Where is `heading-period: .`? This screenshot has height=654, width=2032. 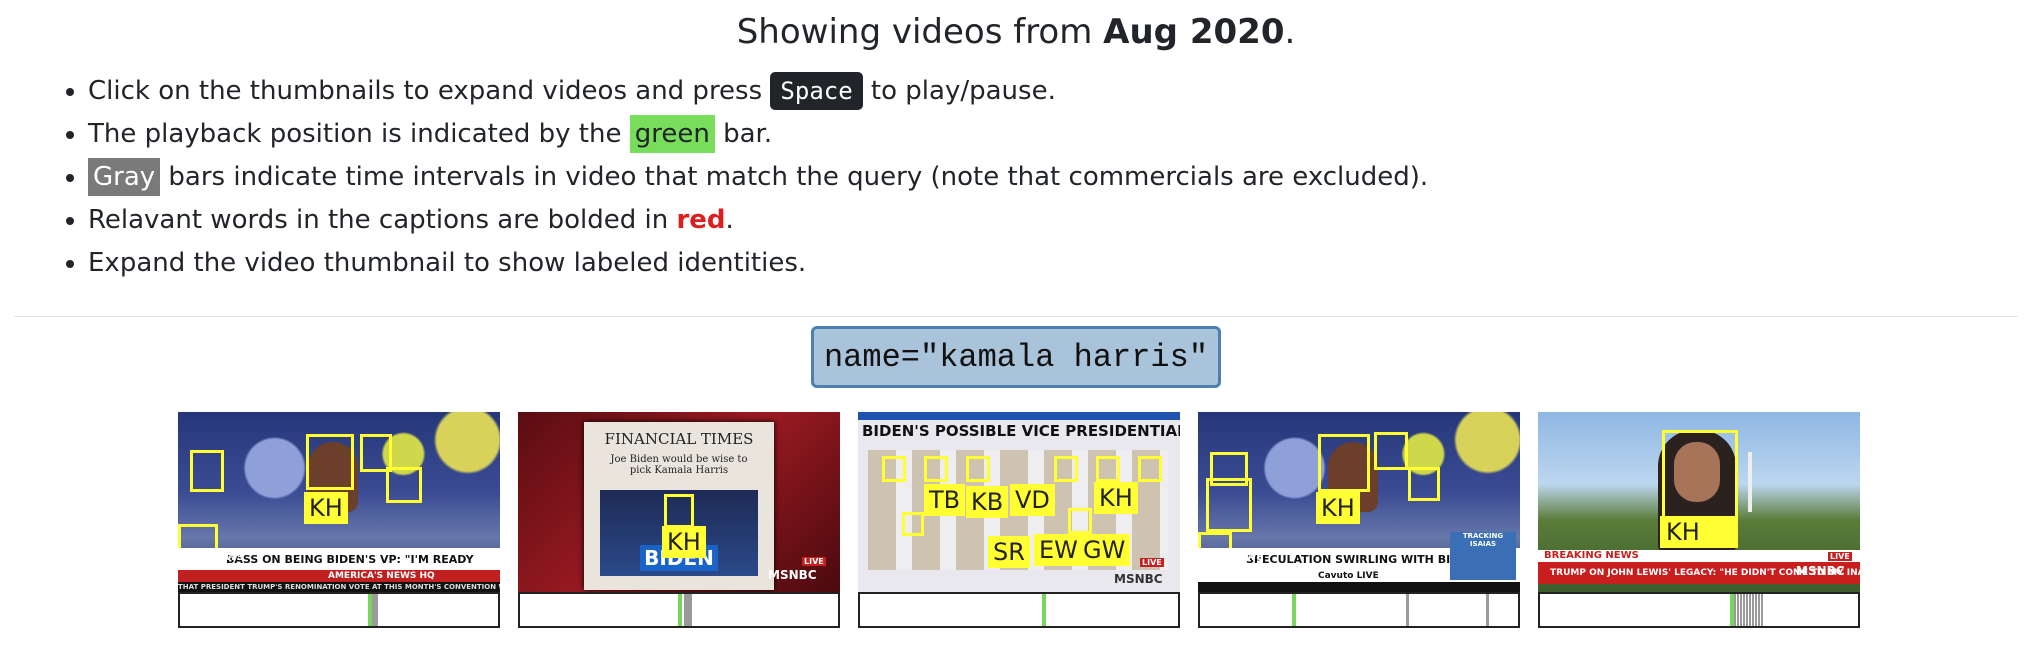 heading-period: . is located at coordinates (1290, 32).